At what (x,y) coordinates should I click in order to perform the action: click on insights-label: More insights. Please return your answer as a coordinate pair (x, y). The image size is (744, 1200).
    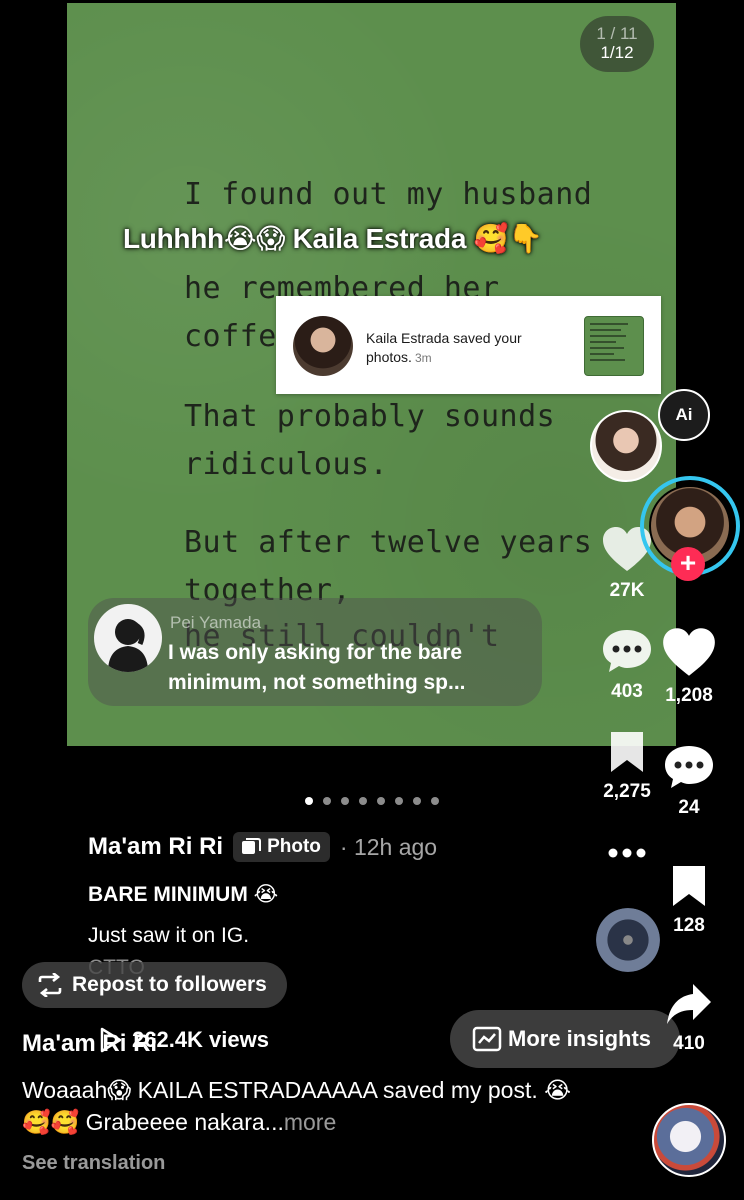
    Looking at the image, I should click on (580, 1038).